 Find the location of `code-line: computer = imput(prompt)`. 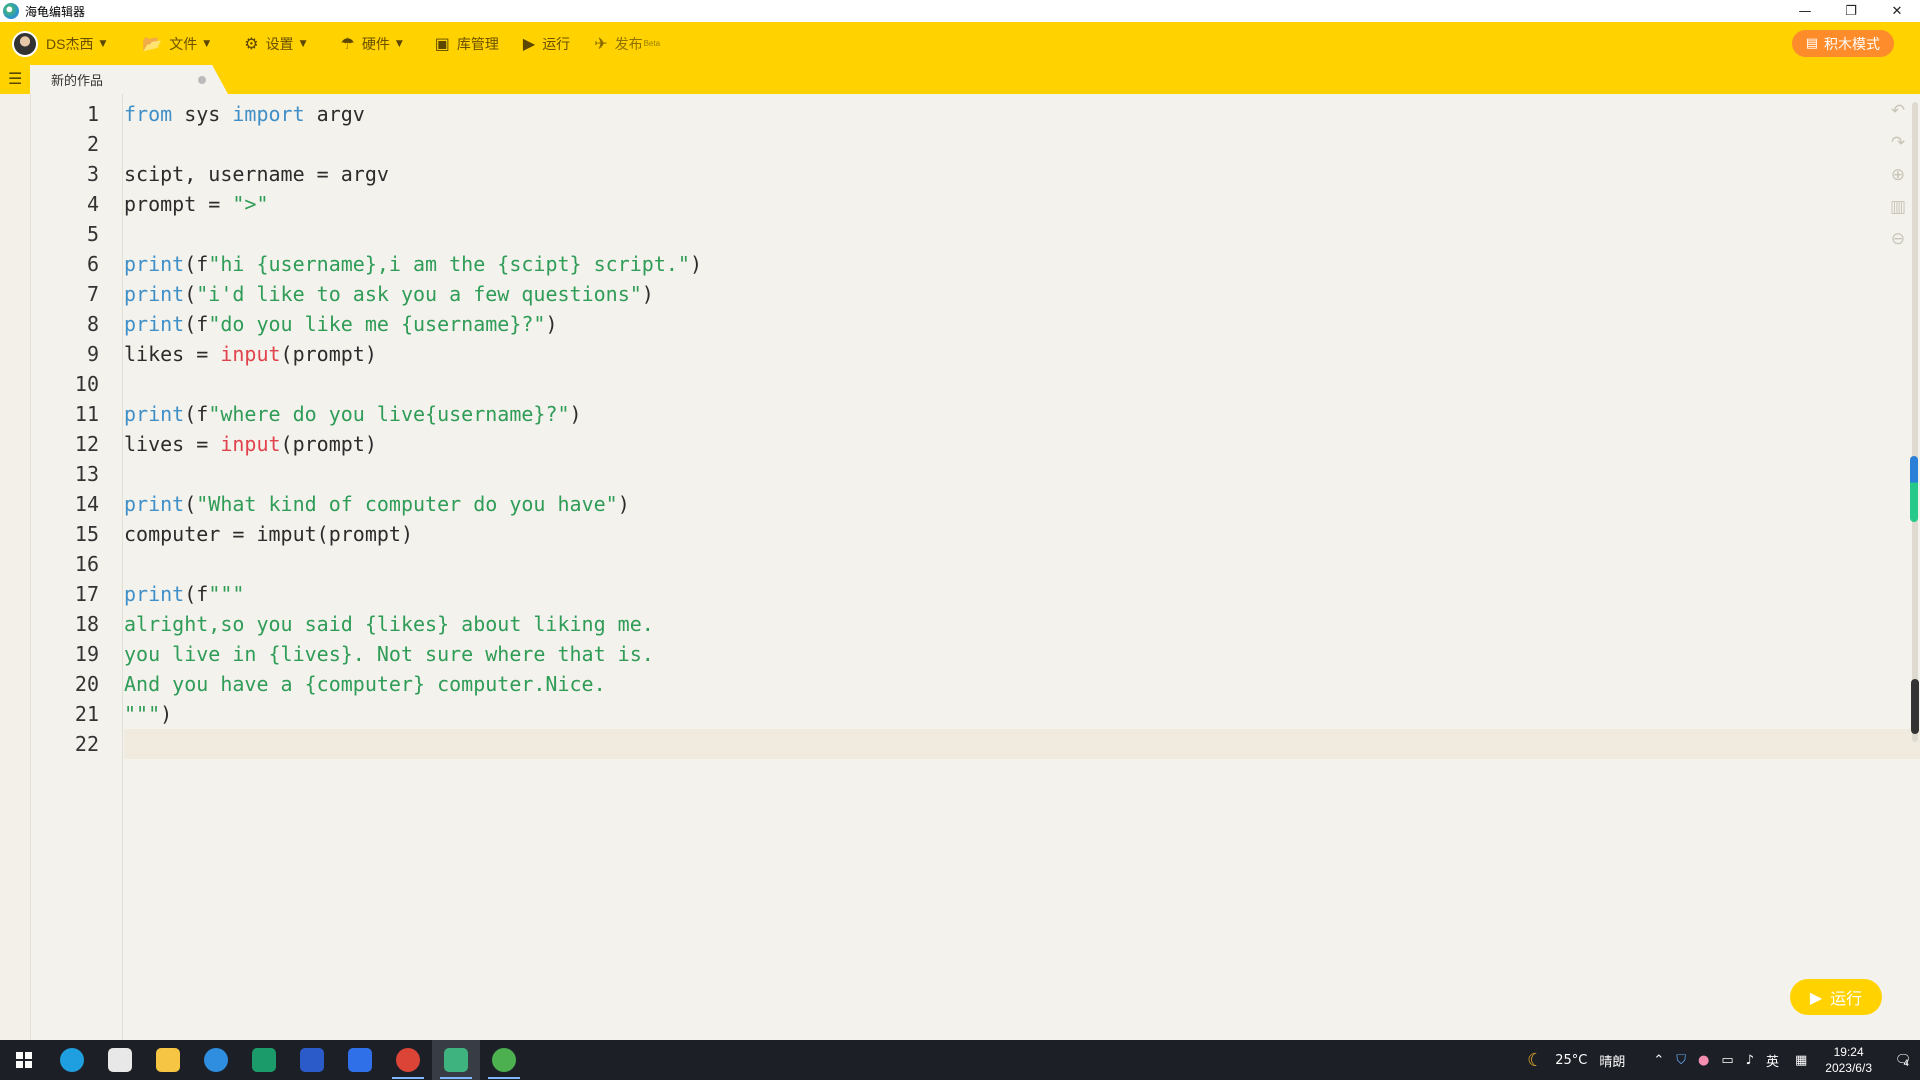

code-line: computer = imput(prompt) is located at coordinates (413, 534).